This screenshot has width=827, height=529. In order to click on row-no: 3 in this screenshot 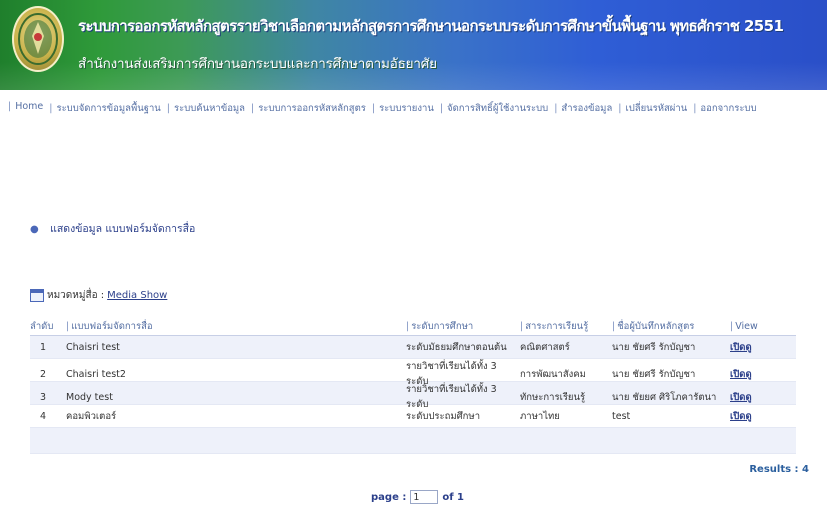, I will do `click(43, 397)`.